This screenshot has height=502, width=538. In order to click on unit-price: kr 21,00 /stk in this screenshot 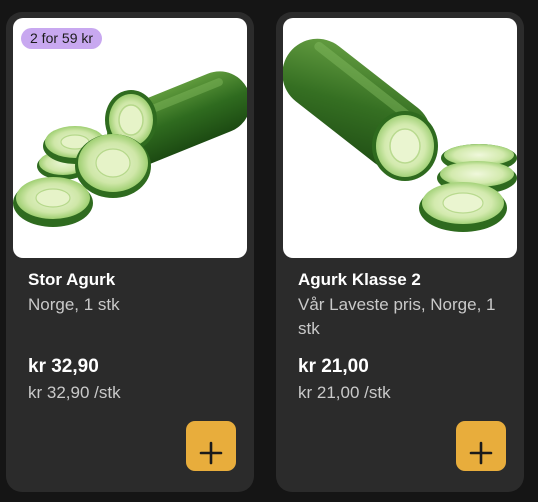, I will do `click(344, 392)`.